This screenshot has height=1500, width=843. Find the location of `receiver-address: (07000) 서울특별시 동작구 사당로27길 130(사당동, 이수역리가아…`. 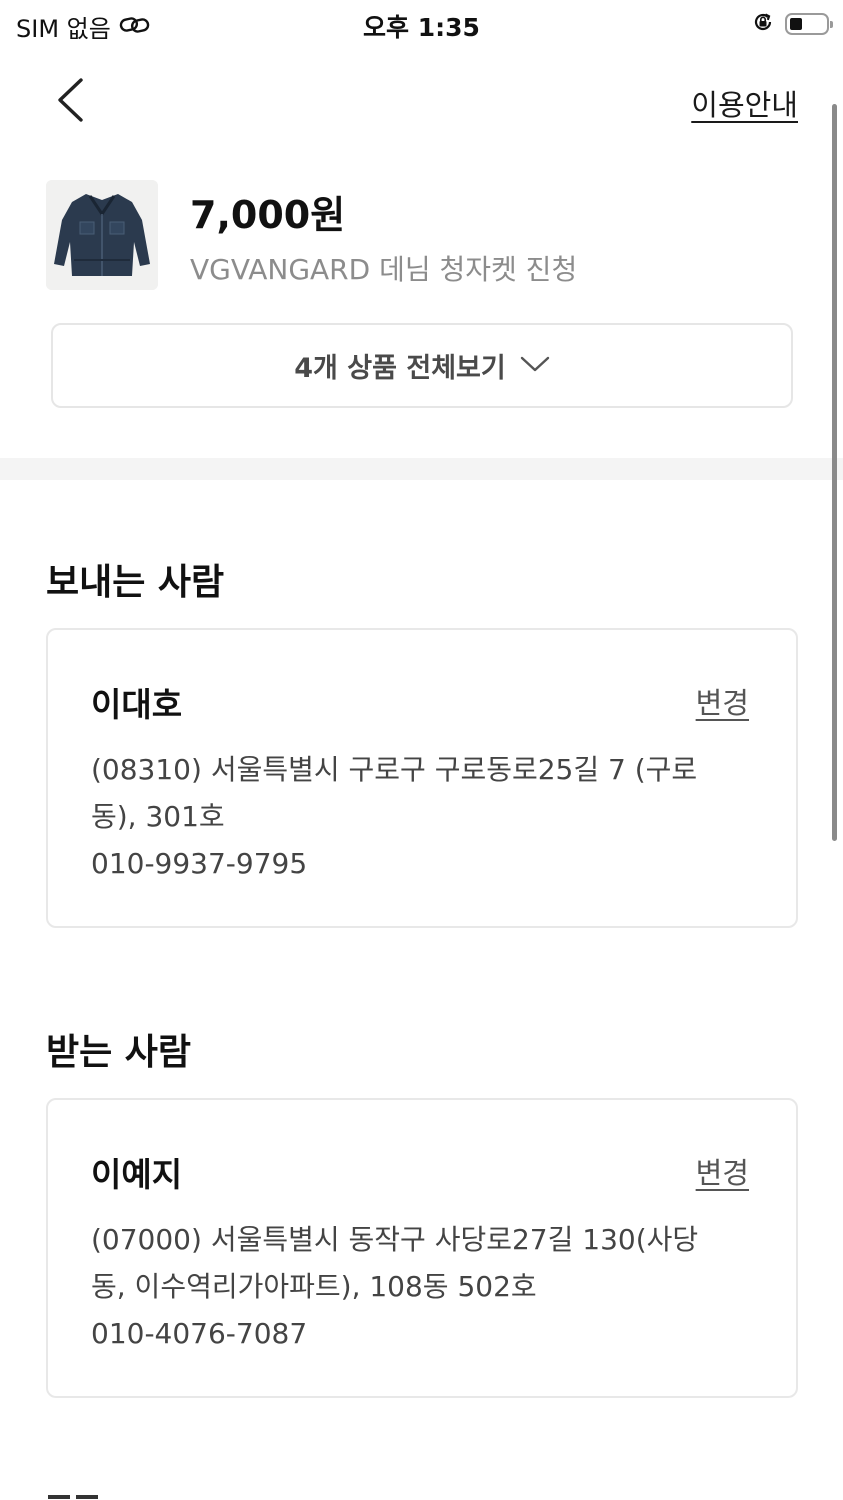

receiver-address: (07000) 서울특별시 동작구 사당로27길 130(사당동, 이수역리가아… is located at coordinates (395, 1263).